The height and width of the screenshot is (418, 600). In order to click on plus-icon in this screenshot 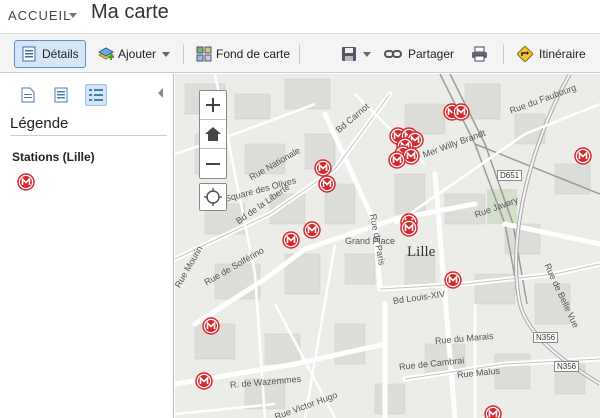, I will do `click(213, 105)`.